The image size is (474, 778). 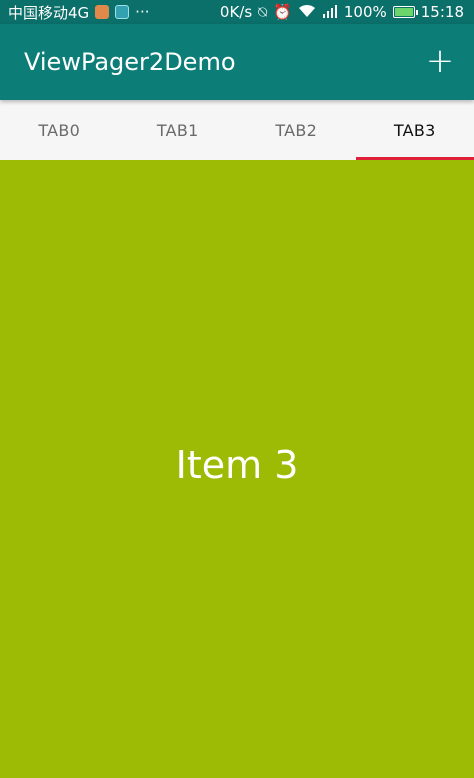 I want to click on page-item-text: Item 3, so click(x=237, y=465).